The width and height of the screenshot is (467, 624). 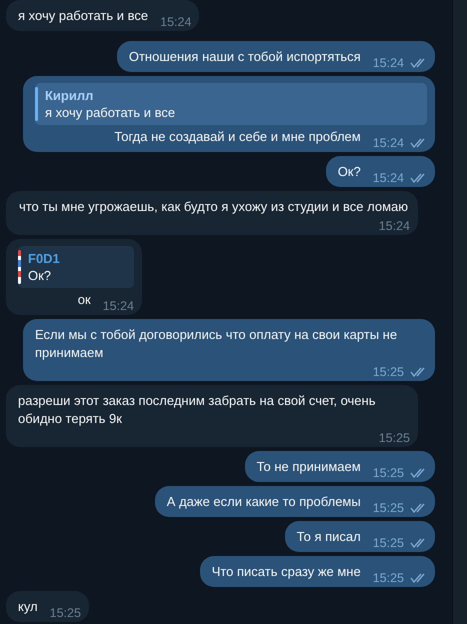 I want to click on message-text: Отношения наши с тобой испортяться, so click(x=244, y=57).